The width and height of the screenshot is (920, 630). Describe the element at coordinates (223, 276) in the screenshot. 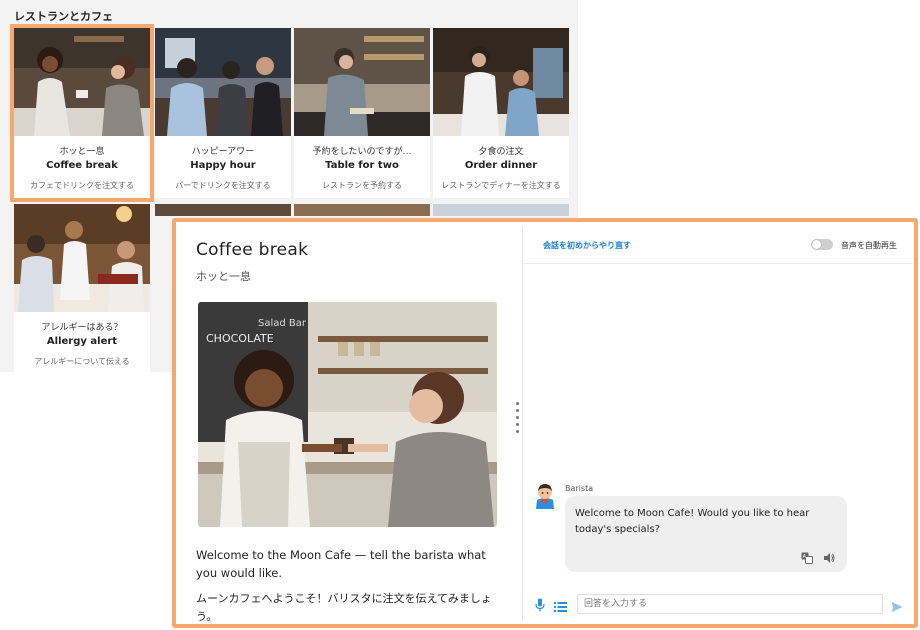

I see `dialog-subtitle: ホッと一息` at that location.